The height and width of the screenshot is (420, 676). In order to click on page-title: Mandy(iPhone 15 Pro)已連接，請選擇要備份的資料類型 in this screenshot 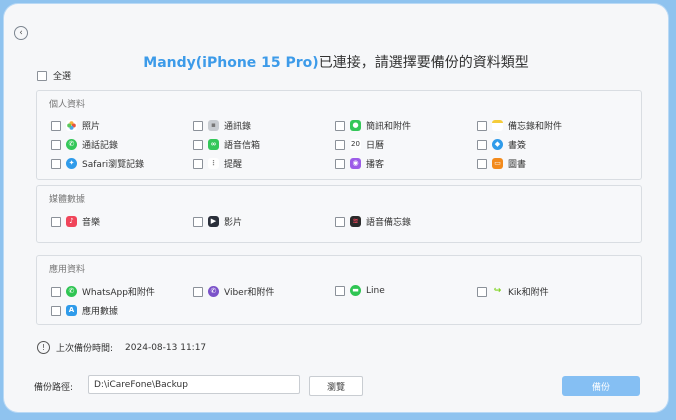, I will do `click(336, 62)`.